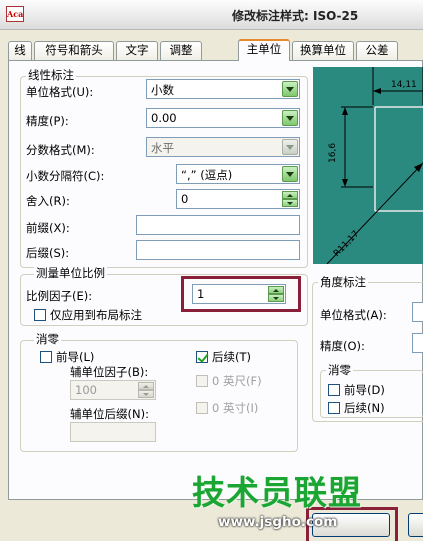 Image resolution: width=423 pixels, height=541 pixels. What do you see at coordinates (346, 244) in the screenshot?
I see `preview-dim-radius: R11,17` at bounding box center [346, 244].